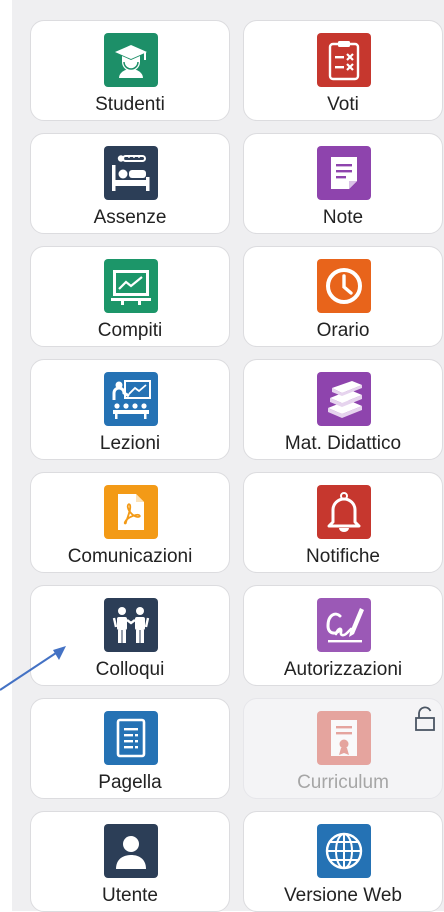 The height and width of the screenshot is (912, 444). Describe the element at coordinates (344, 60) in the screenshot. I see `checklist-icon` at that location.